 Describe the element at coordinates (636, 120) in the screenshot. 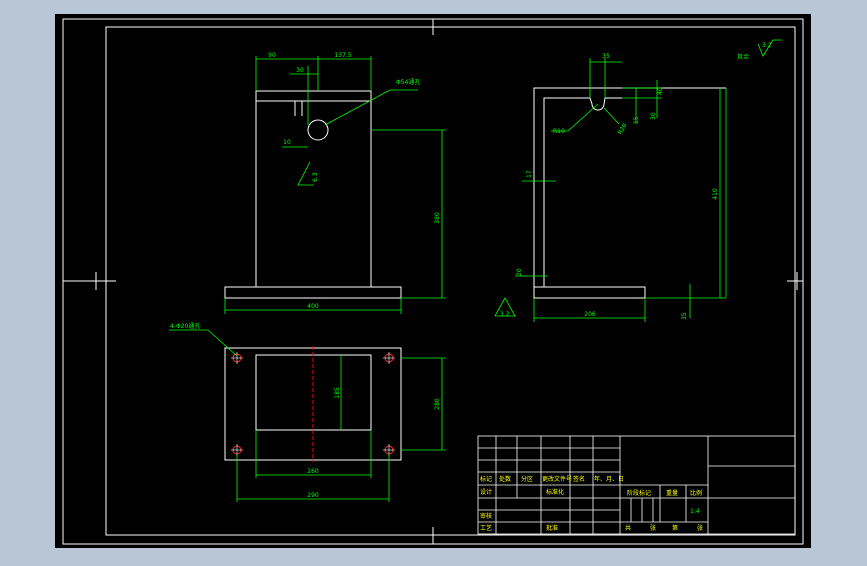

I see `side-dim-15: 15` at that location.